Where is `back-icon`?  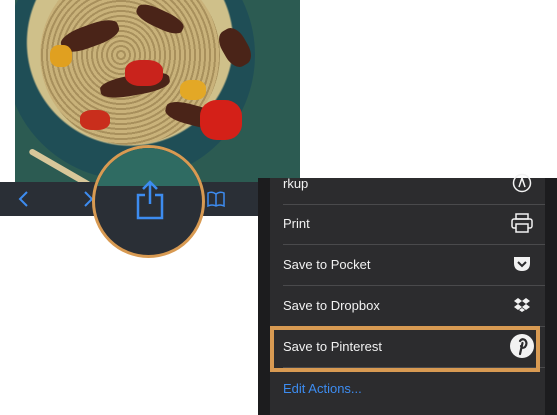 back-icon is located at coordinates (24, 199).